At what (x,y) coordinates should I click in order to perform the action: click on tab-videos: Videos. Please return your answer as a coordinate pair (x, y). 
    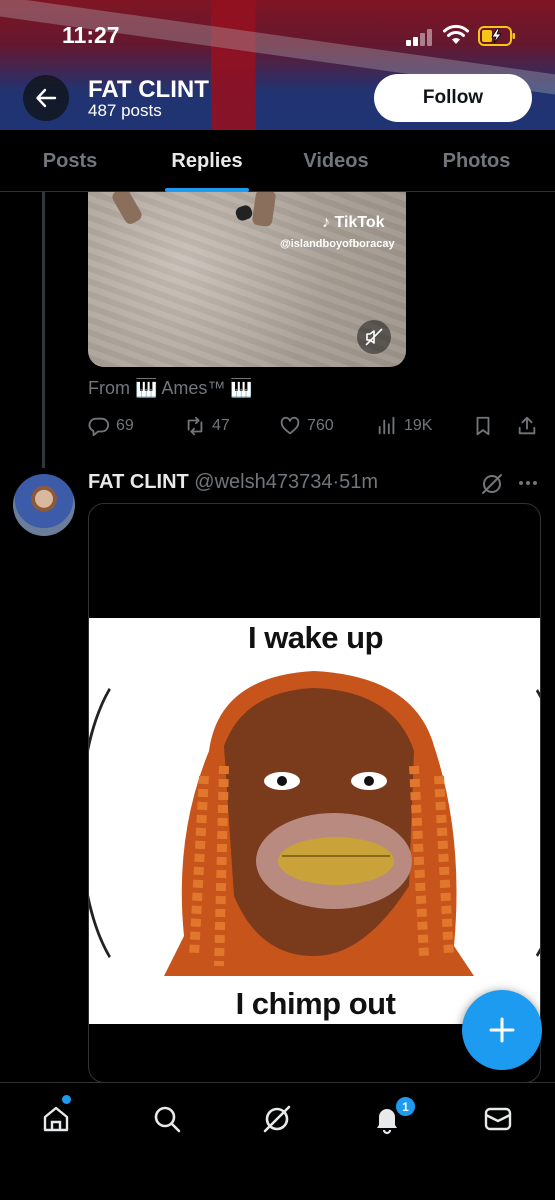
    Looking at the image, I should click on (336, 161).